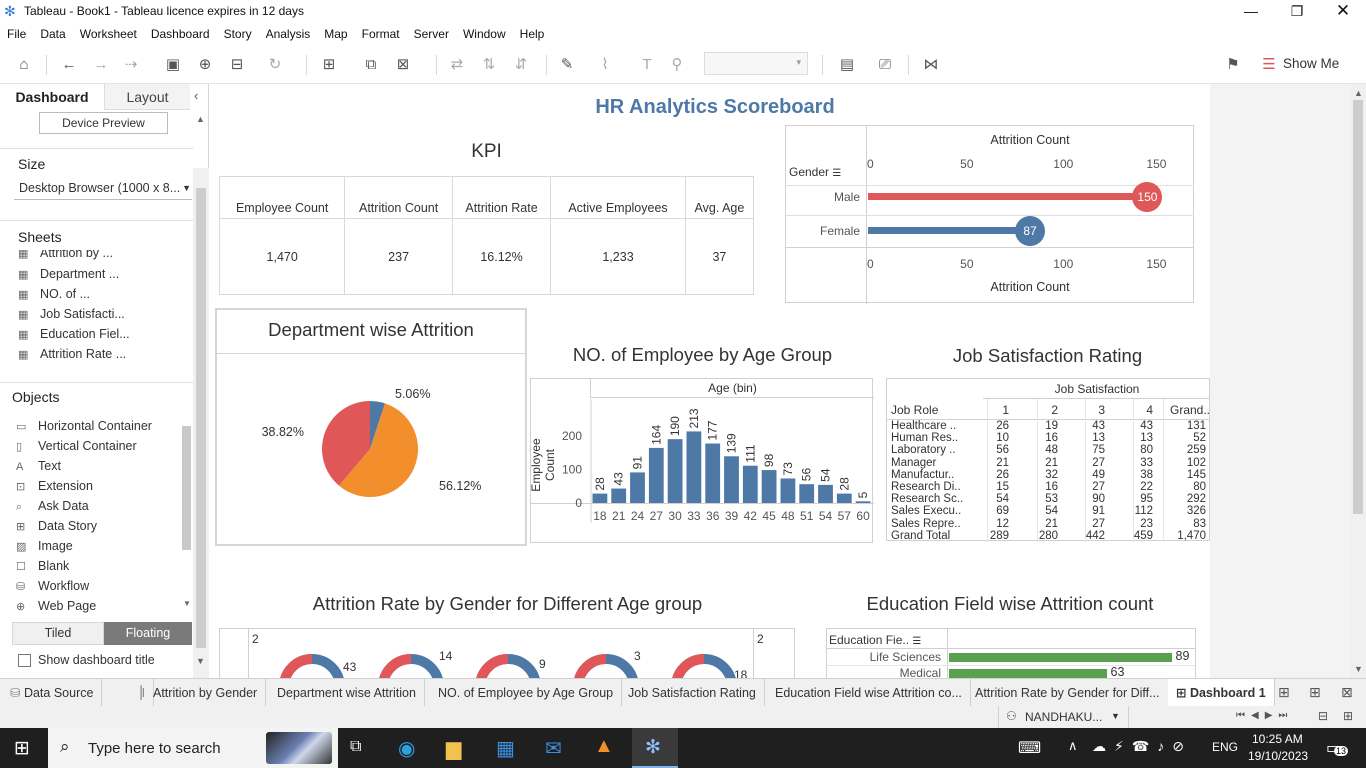 Image resolution: width=1366 pixels, height=768 pixels. Describe the element at coordinates (1347, 692) in the screenshot. I see `new-story-tab-icon: ⊠` at that location.